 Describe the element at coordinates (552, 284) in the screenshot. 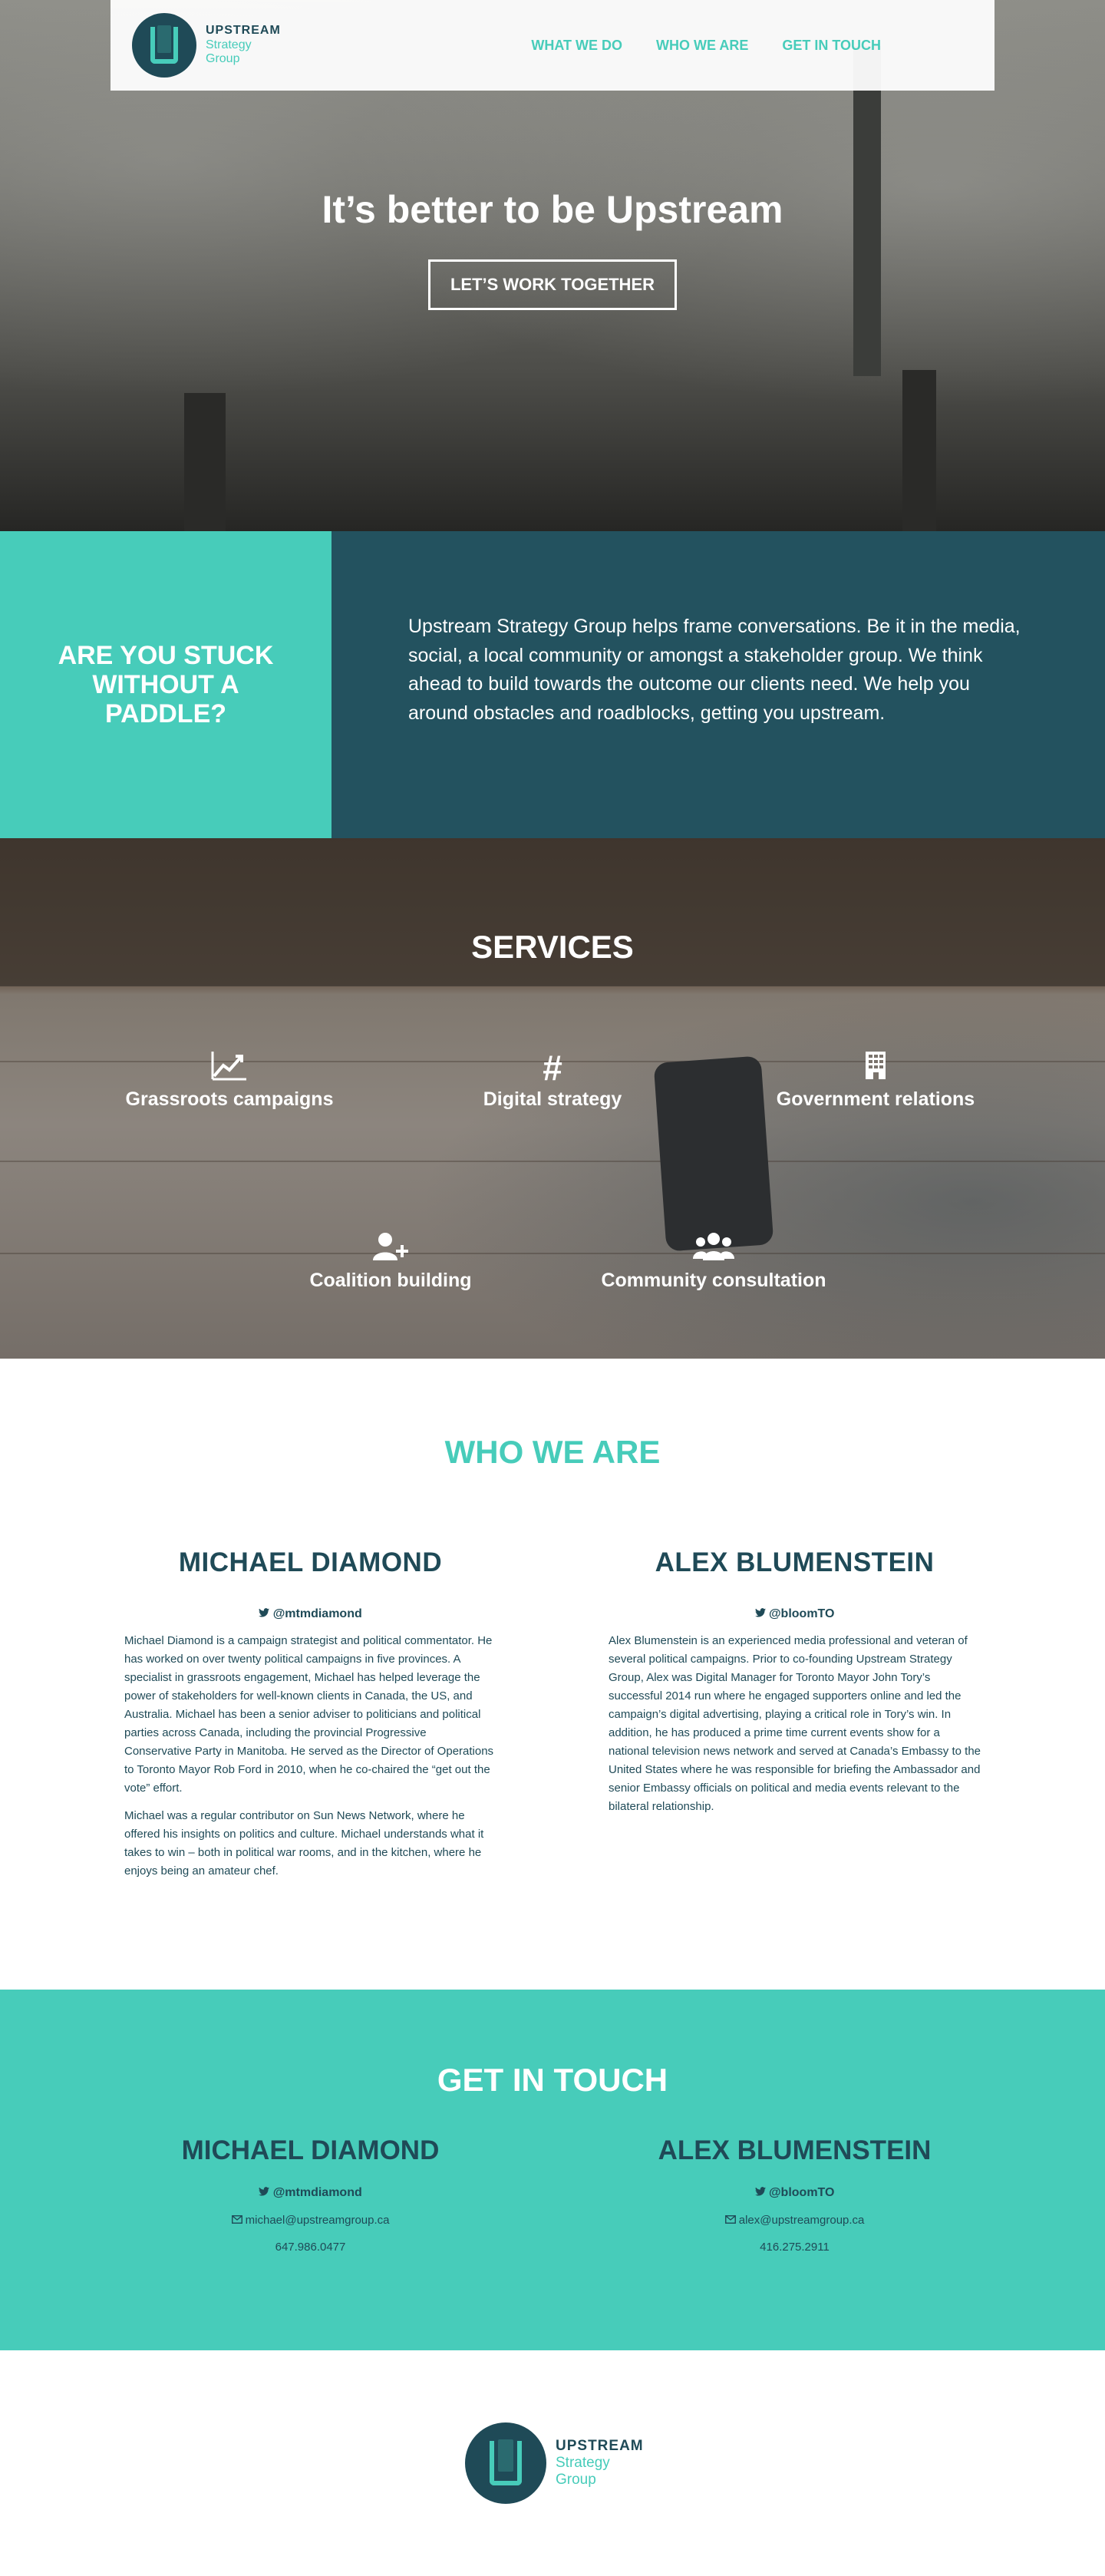

I see `work-together-button: LET’S WORK TOGETHER` at that location.